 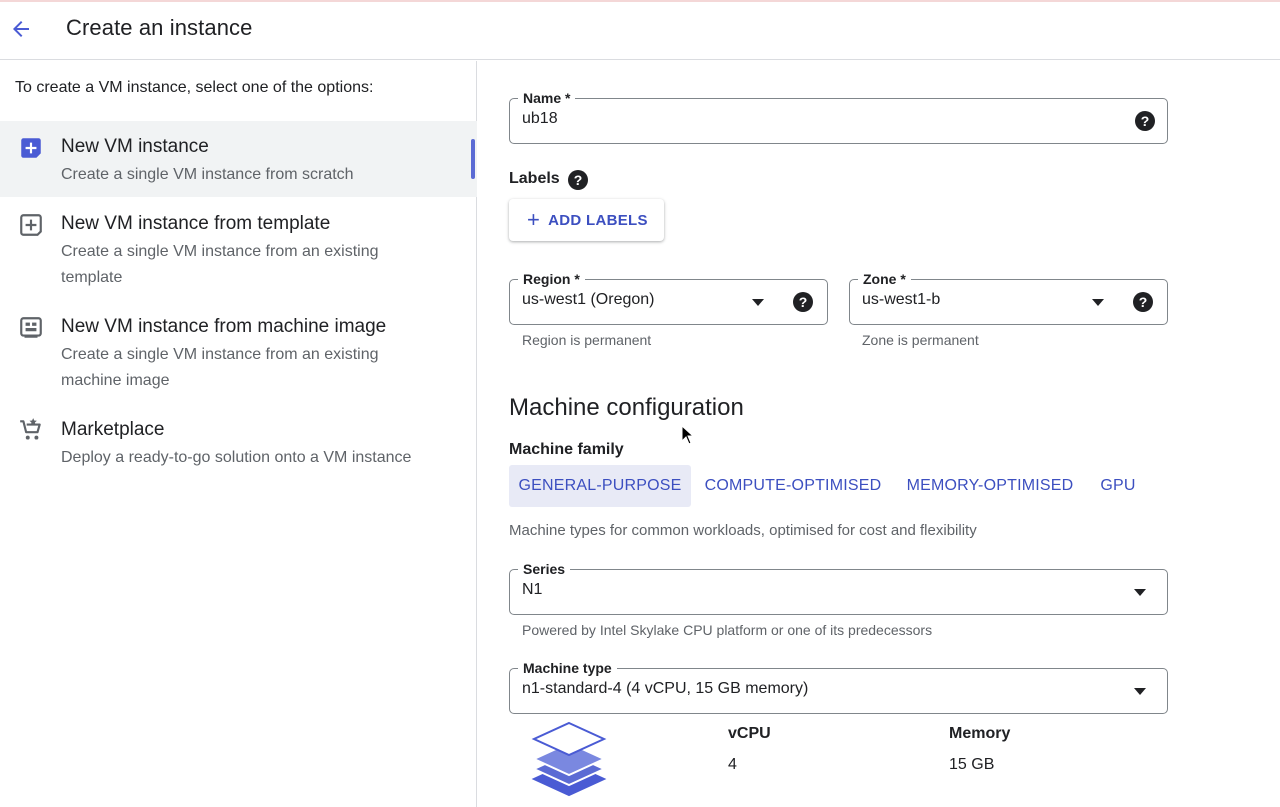 I want to click on option-title: Marketplace, so click(x=113, y=429).